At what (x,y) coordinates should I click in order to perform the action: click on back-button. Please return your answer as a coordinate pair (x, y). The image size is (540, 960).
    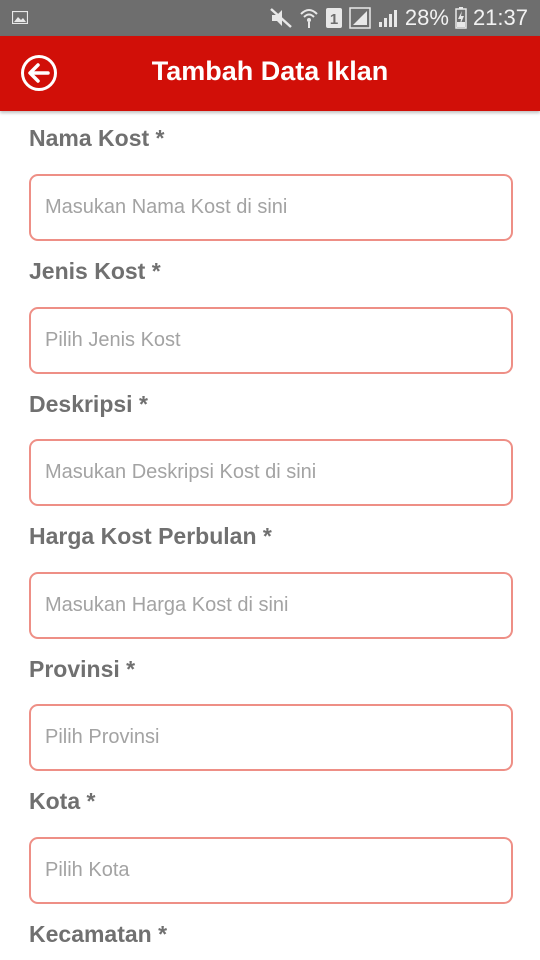
    Looking at the image, I should click on (39, 73).